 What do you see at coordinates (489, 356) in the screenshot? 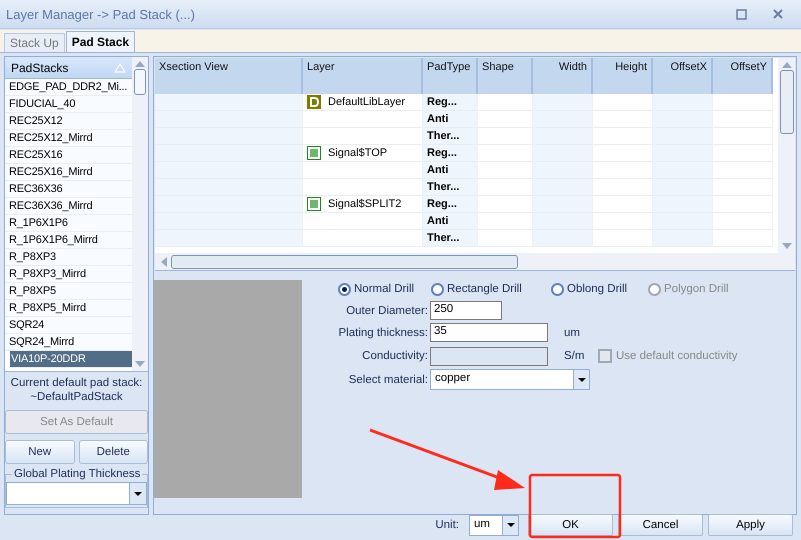
I see `input-field` at bounding box center [489, 356].